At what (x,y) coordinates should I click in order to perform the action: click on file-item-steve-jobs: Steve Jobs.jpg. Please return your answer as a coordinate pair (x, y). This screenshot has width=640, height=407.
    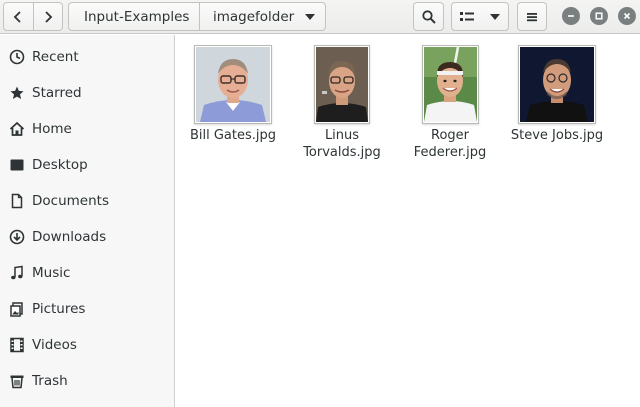
    Looking at the image, I should click on (557, 94).